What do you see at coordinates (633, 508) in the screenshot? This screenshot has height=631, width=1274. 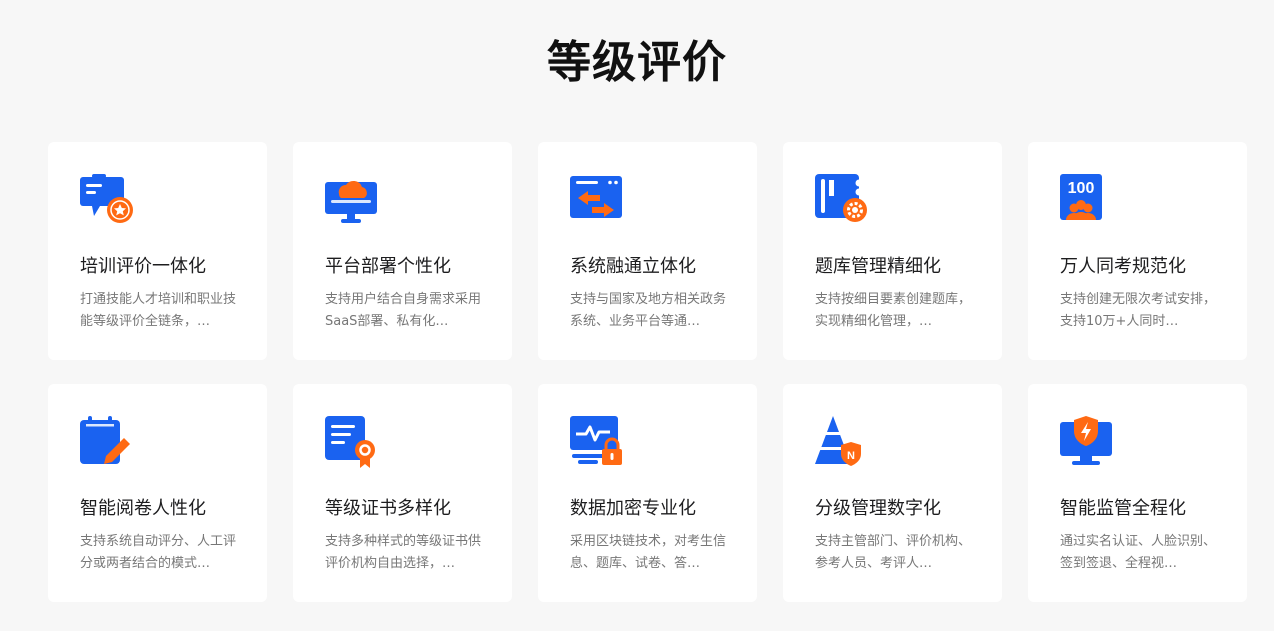 I see `card-title: 数据加密专业化` at bounding box center [633, 508].